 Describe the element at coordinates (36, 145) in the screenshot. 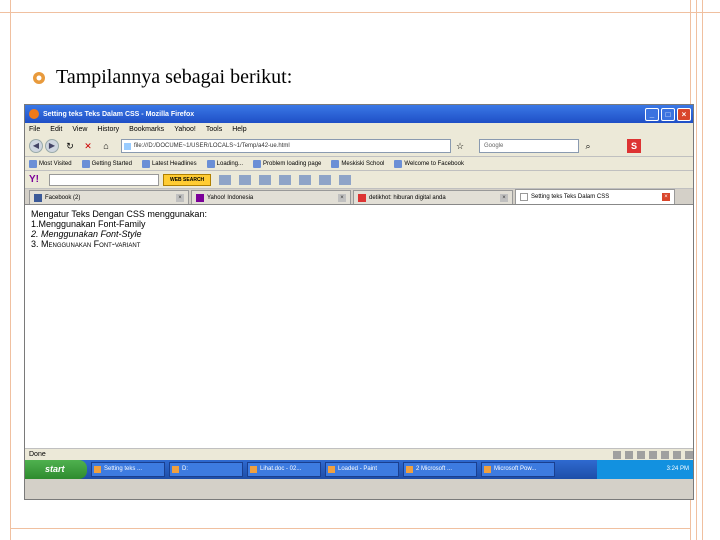

I see `back-arrow-icon: ◀` at that location.